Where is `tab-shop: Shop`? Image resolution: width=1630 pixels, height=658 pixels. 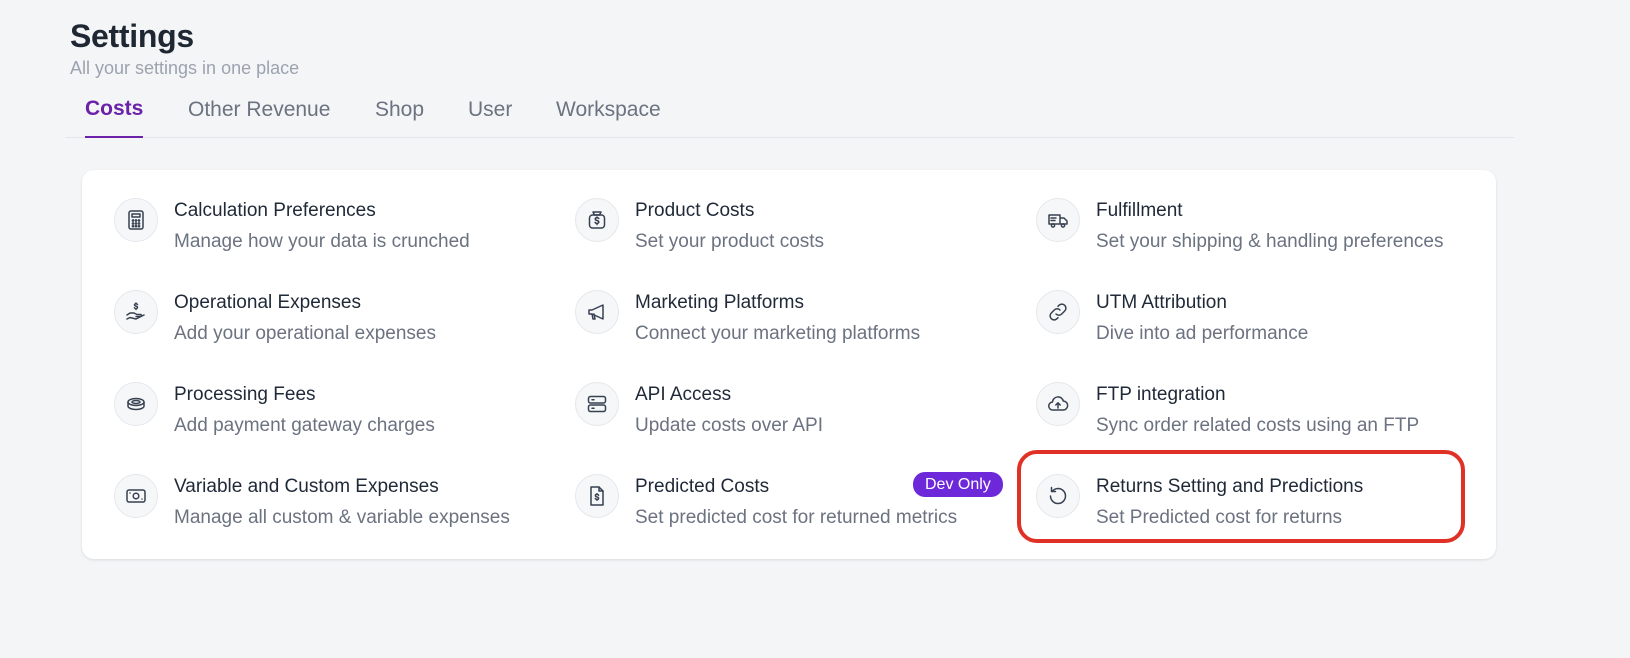 tab-shop: Shop is located at coordinates (399, 113).